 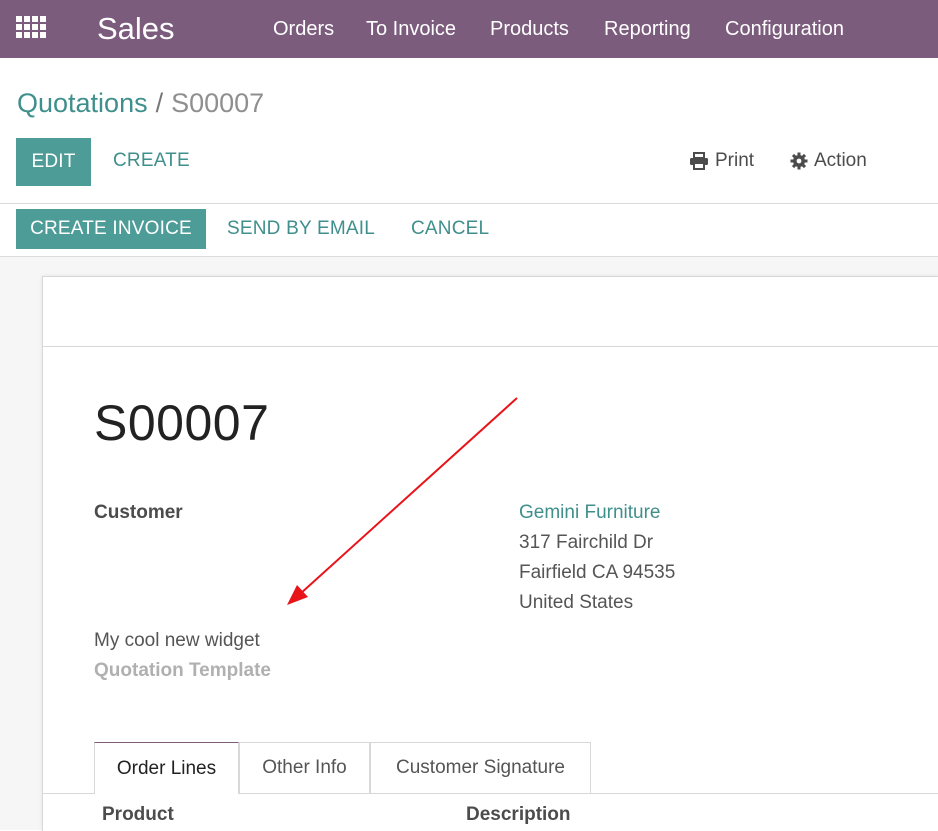 I want to click on order-name: S00007, so click(x=182, y=423).